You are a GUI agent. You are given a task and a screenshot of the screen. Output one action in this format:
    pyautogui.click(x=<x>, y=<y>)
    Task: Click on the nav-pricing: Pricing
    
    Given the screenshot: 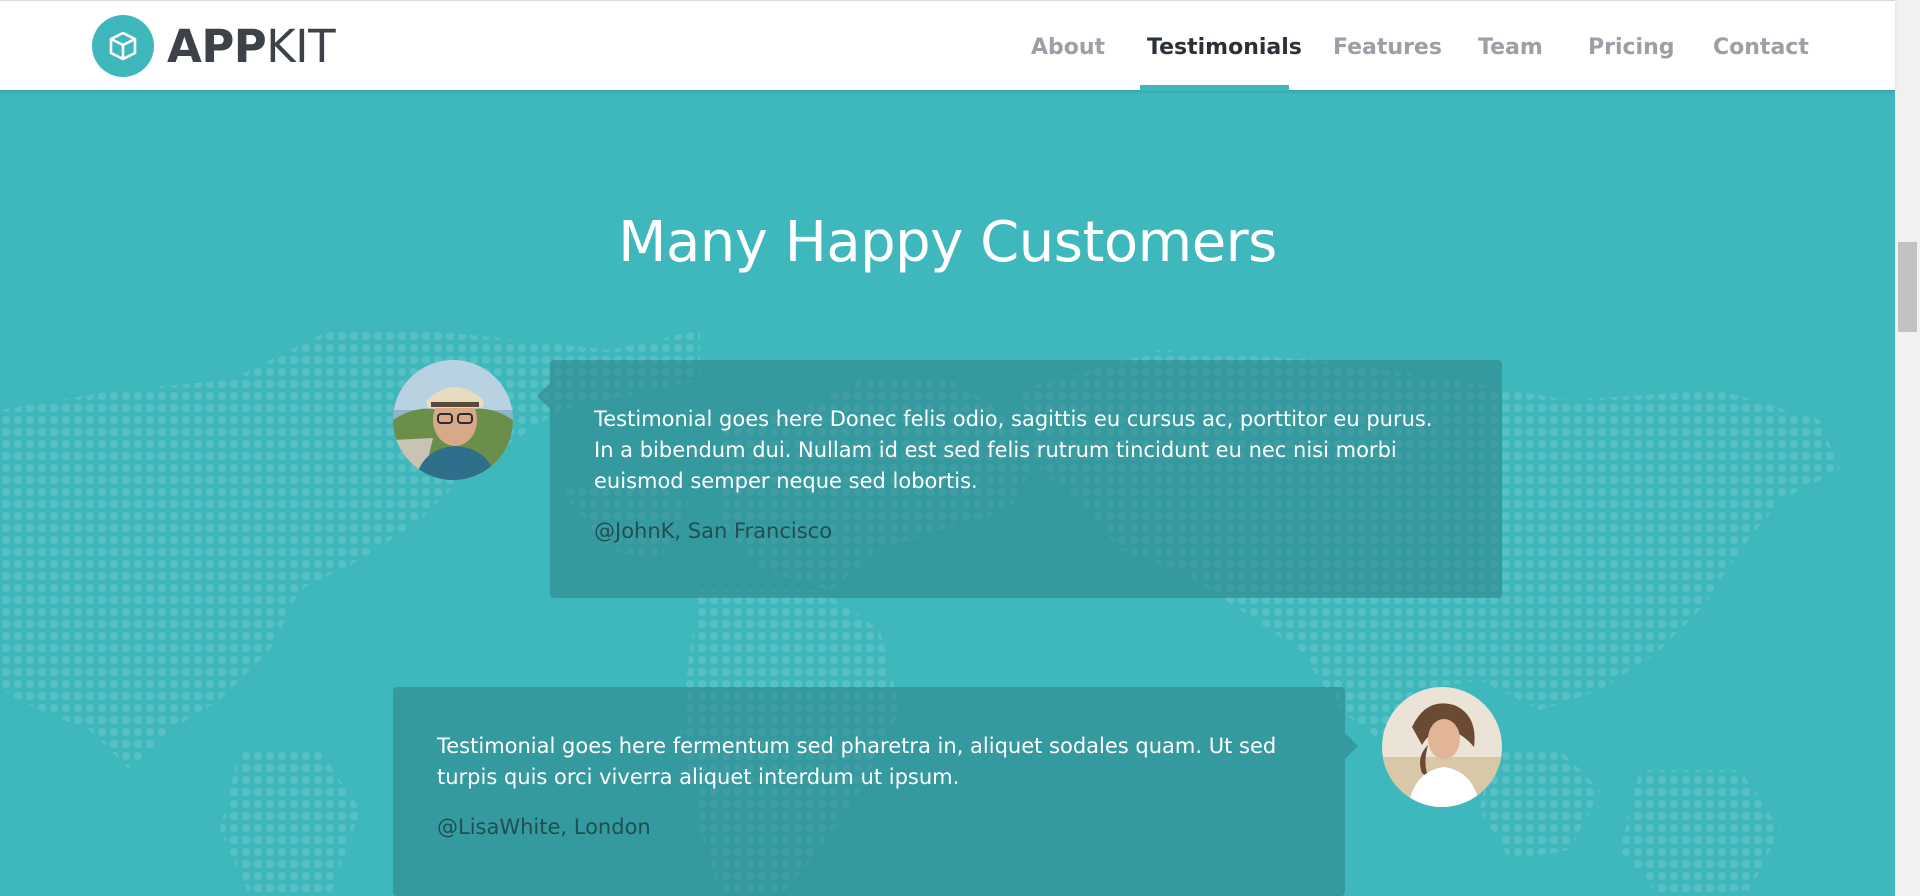 What is the action you would take?
    pyautogui.click(x=1631, y=47)
    